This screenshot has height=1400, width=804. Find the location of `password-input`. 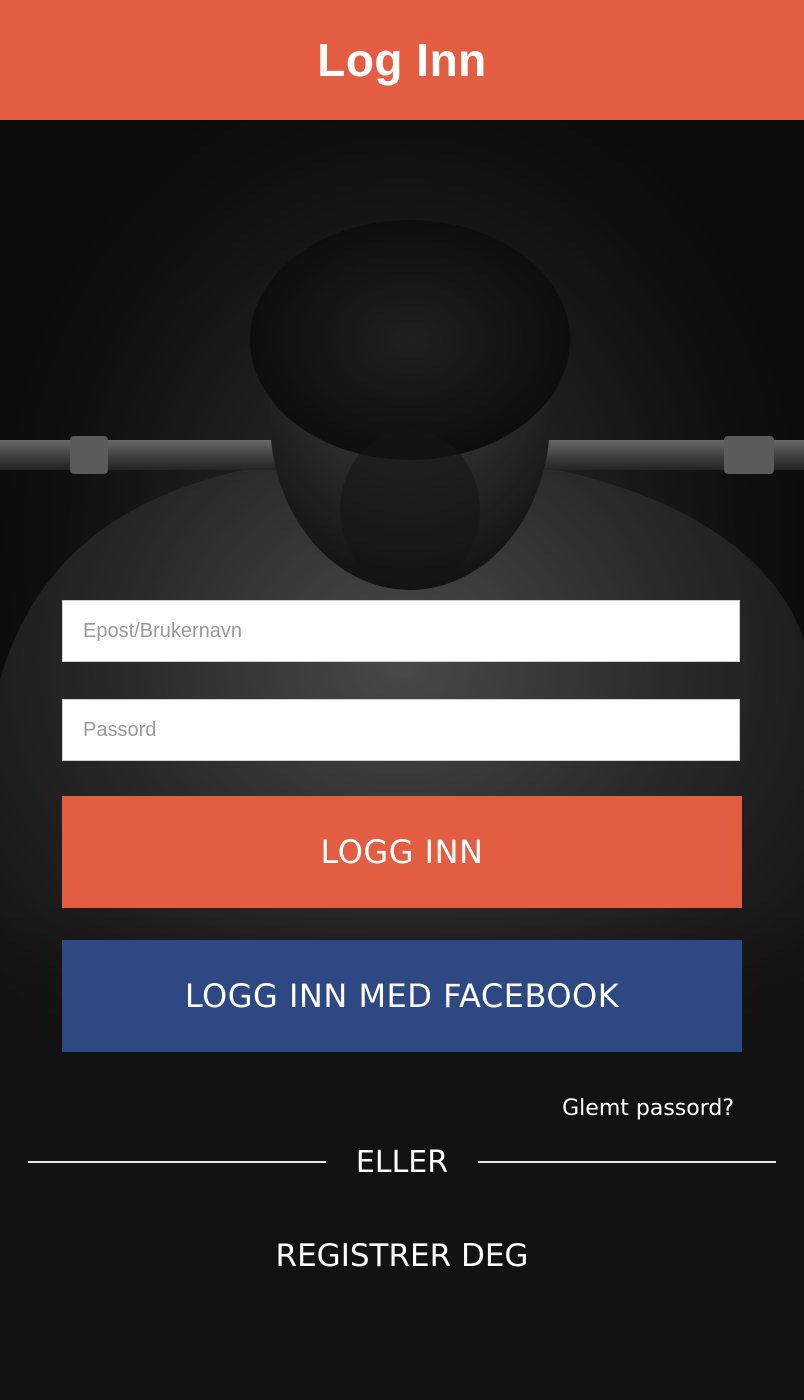

password-input is located at coordinates (401, 730).